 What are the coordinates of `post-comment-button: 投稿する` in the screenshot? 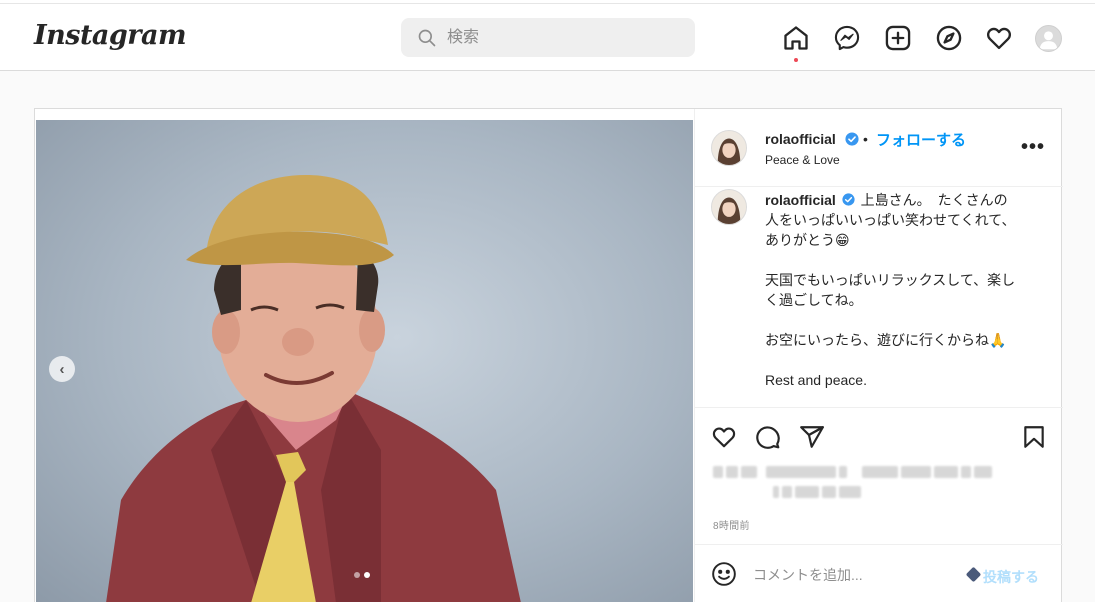 It's located at (1011, 577).